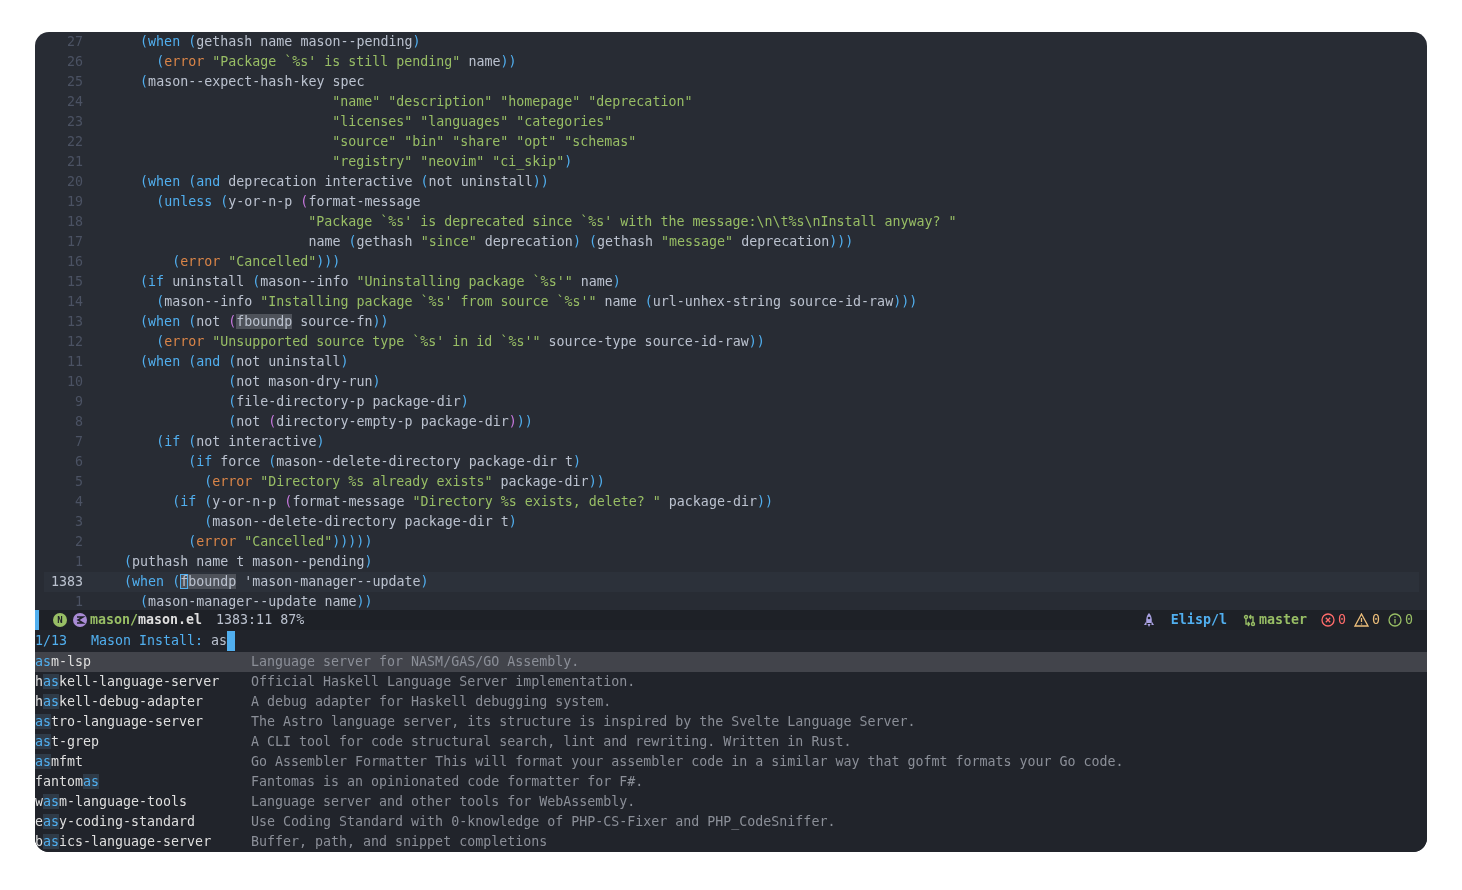 This screenshot has width=1462, height=890. Describe the element at coordinates (472, 122) in the screenshot. I see `code-line: "licenses" "languages" "categories"` at that location.